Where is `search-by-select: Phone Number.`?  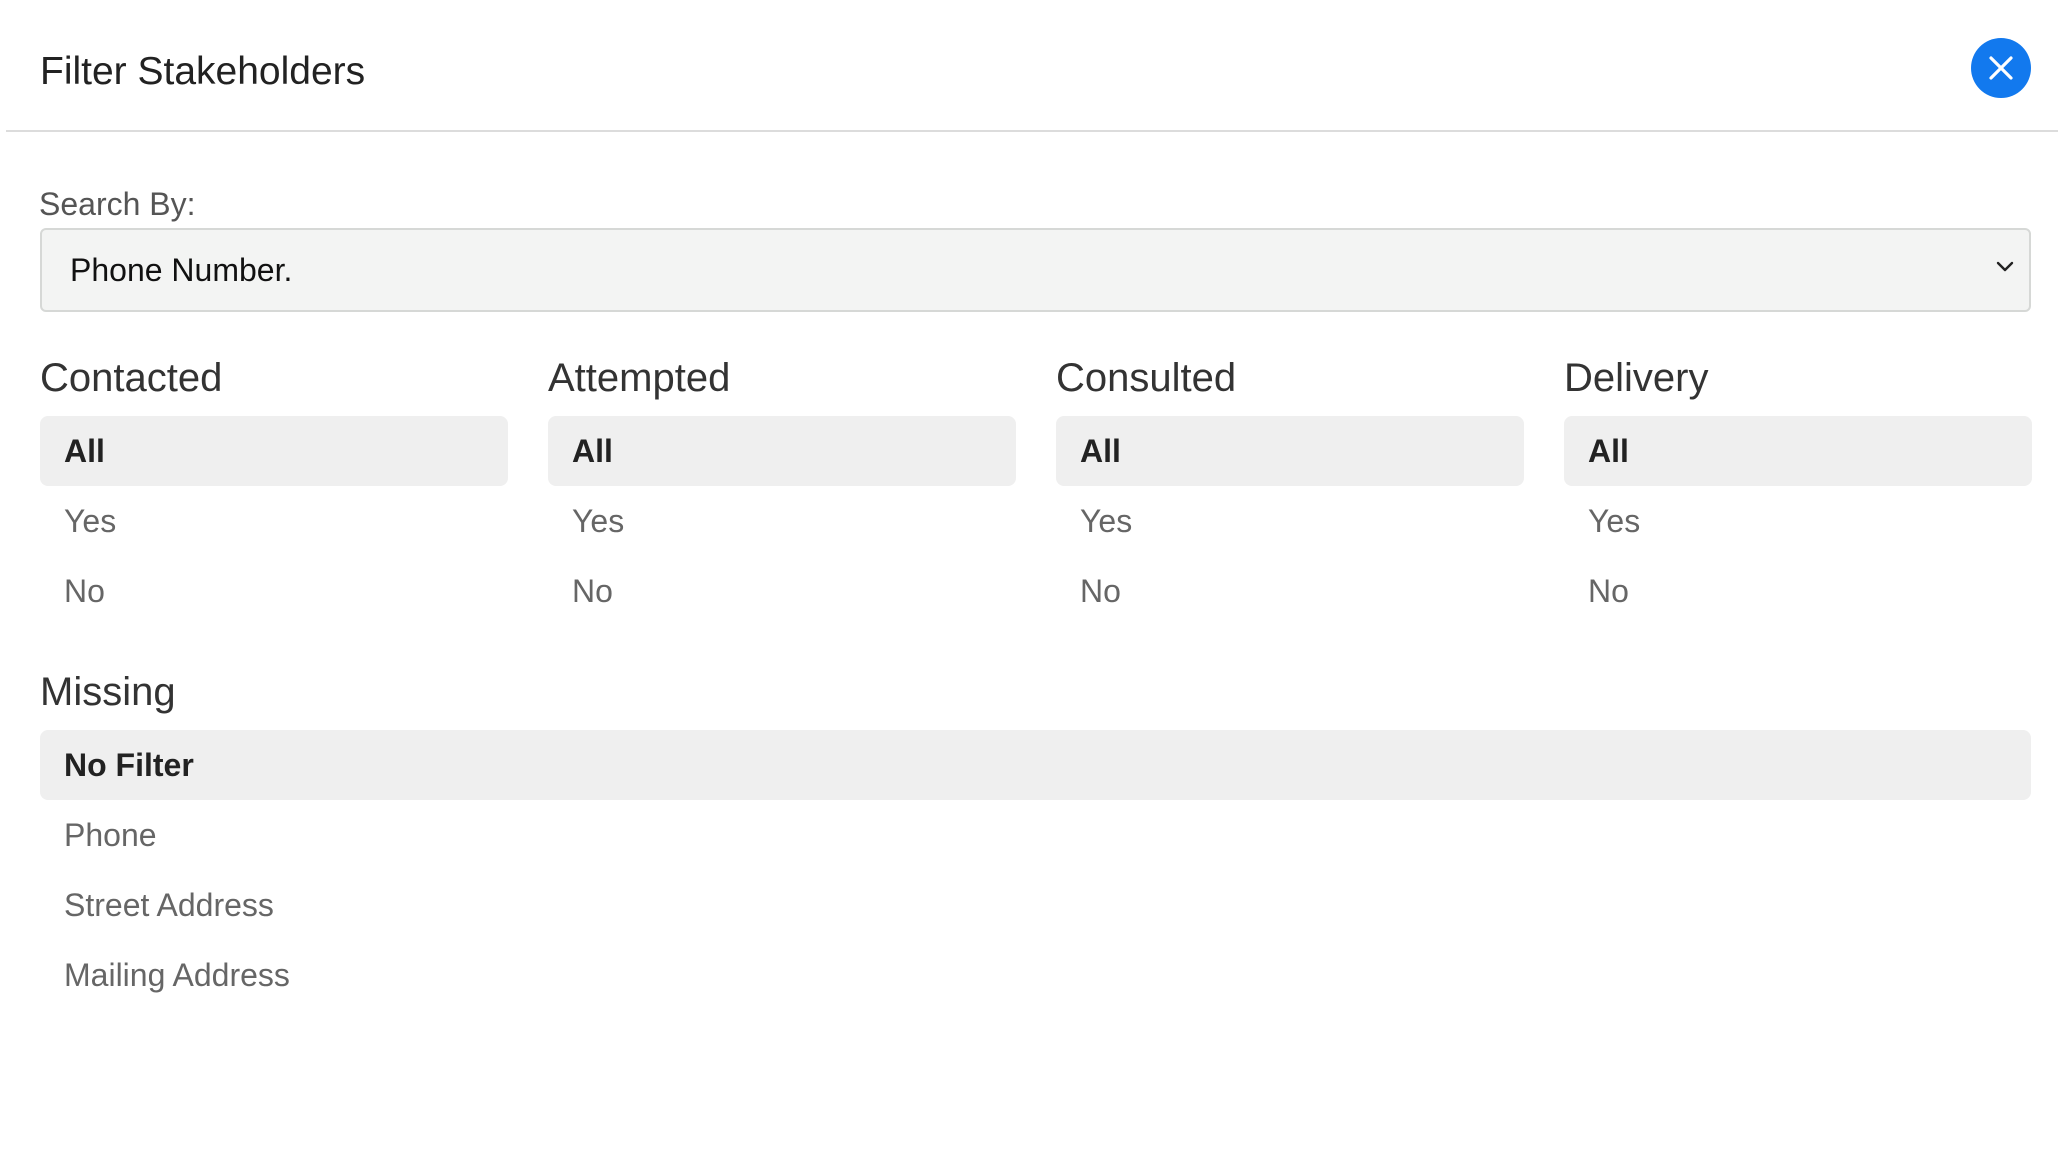
search-by-select: Phone Number. is located at coordinates (1035, 270).